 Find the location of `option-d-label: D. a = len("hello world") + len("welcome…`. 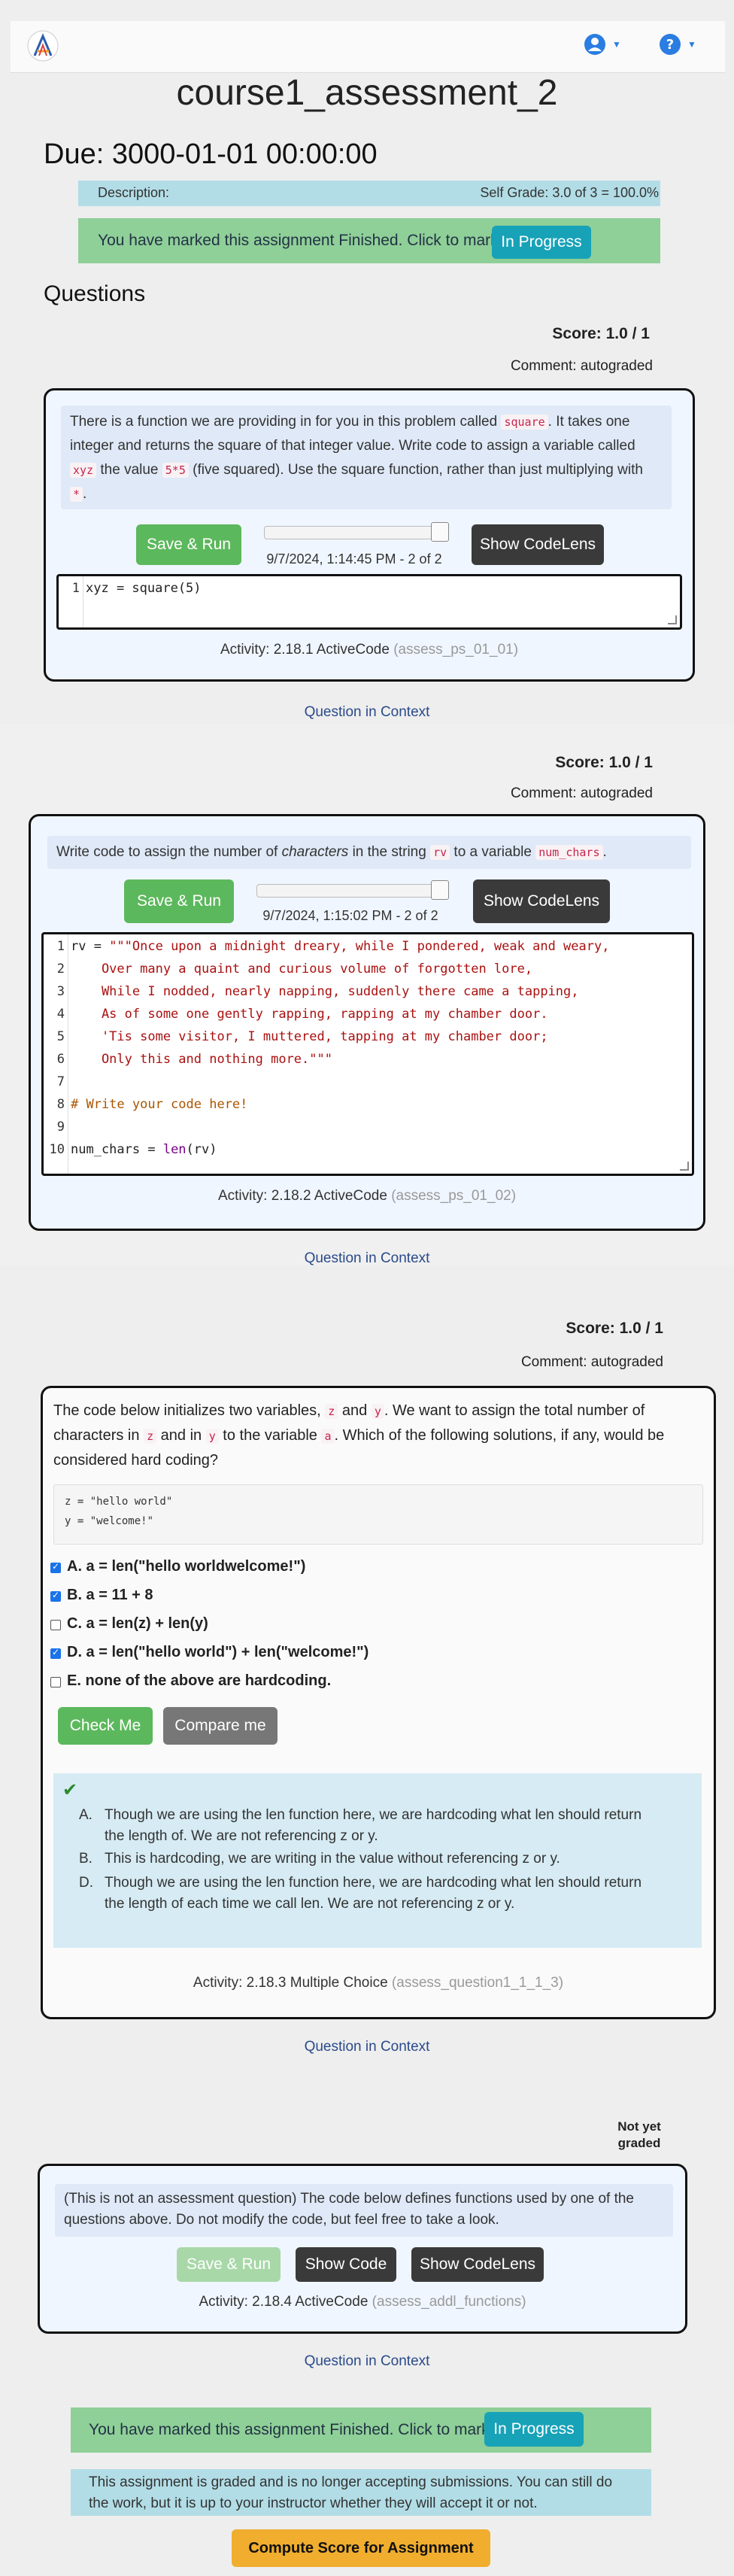

option-d-label: D. a = len("hello world") + len("welcome… is located at coordinates (218, 1653).